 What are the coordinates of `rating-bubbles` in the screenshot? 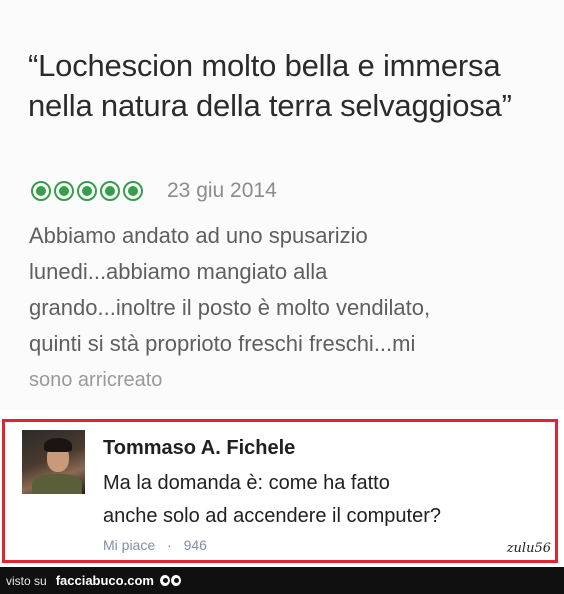 It's located at (87, 191).